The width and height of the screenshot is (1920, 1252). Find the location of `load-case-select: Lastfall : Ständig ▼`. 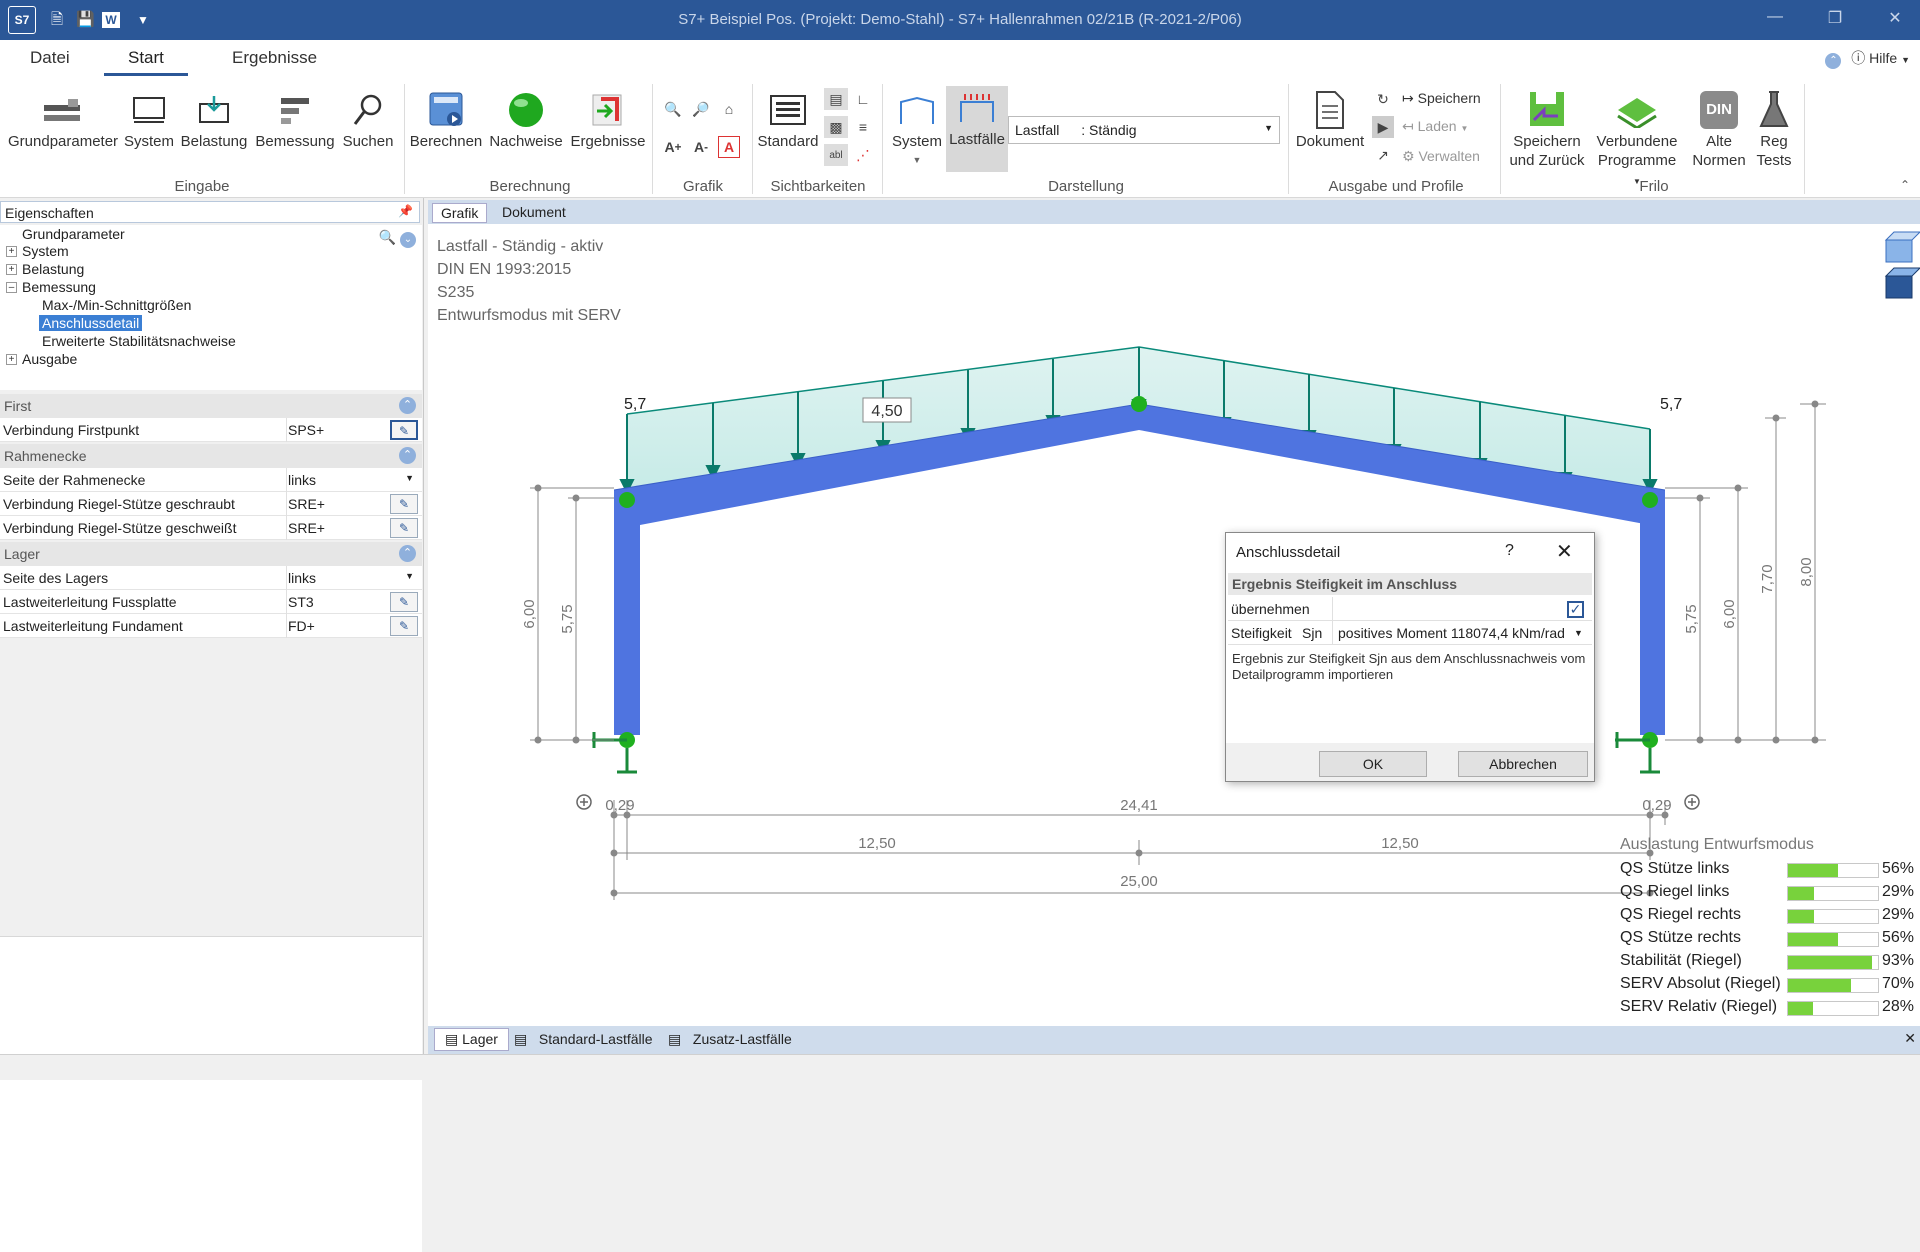

load-case-select: Lastfall : Ständig ▼ is located at coordinates (1144, 130).